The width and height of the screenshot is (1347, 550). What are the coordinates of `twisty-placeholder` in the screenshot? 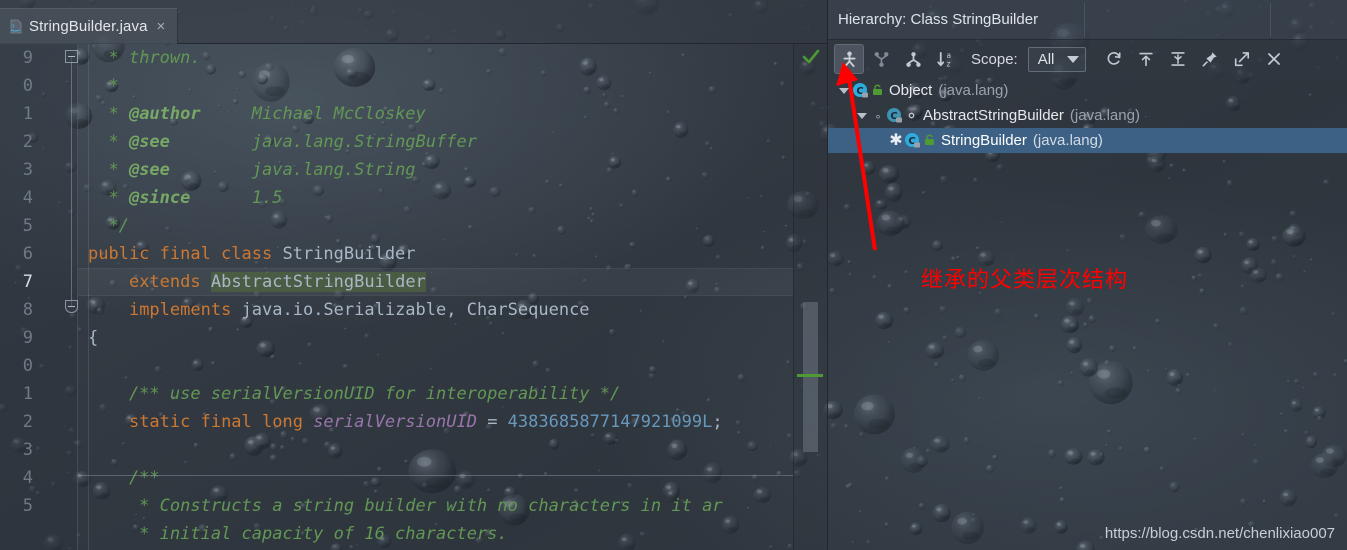 It's located at (880, 141).